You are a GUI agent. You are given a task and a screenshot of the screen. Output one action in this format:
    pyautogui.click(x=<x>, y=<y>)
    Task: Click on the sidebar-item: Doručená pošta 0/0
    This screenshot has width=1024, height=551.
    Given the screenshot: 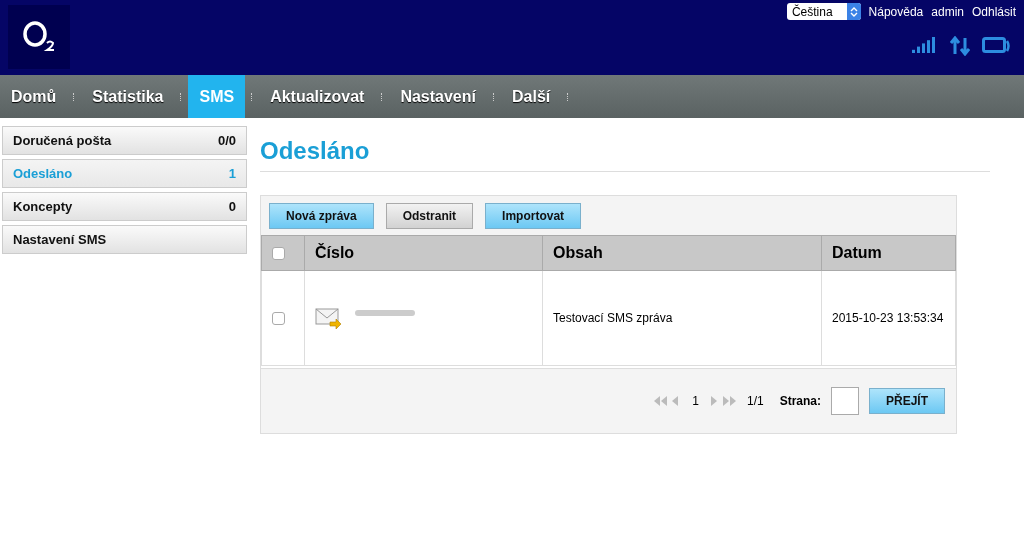 What is the action you would take?
    pyautogui.click(x=124, y=140)
    